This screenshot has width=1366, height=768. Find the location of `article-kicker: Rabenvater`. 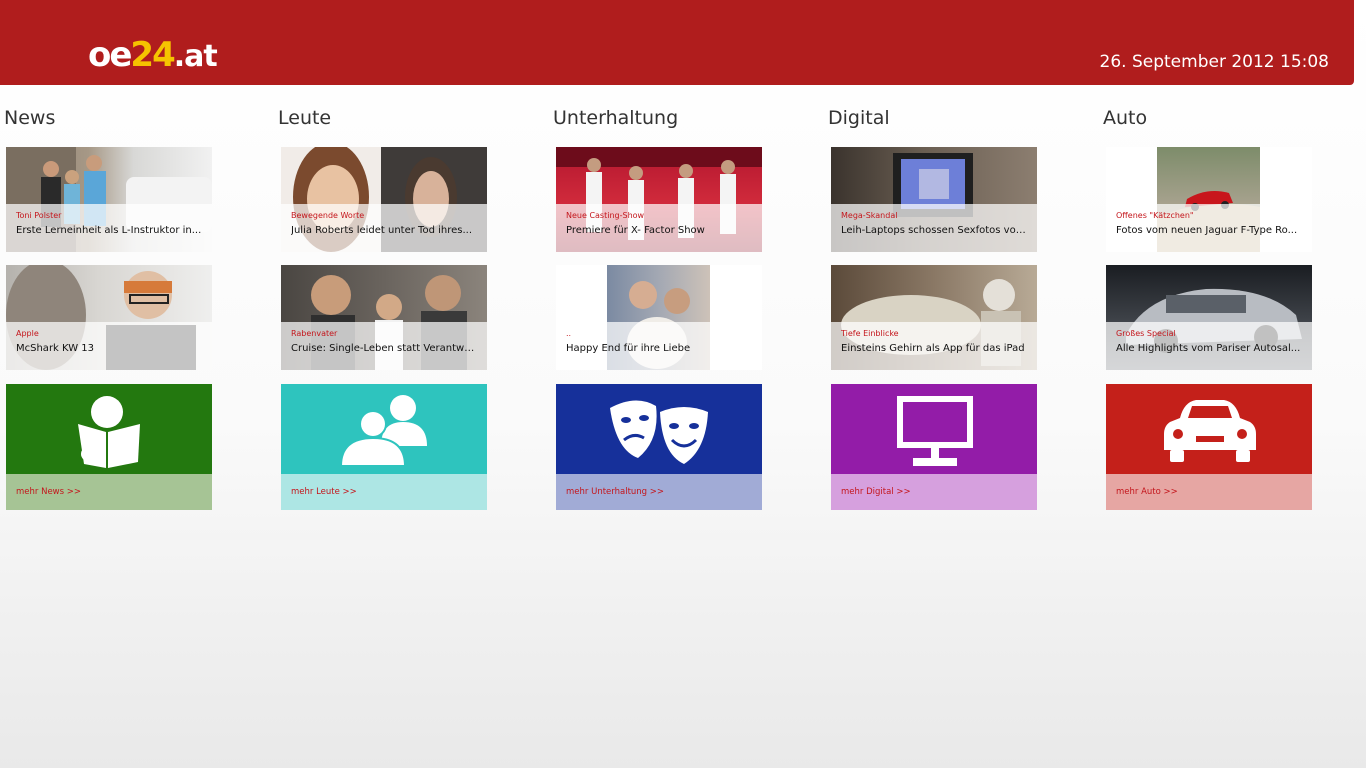

article-kicker: Rabenvater is located at coordinates (314, 333).